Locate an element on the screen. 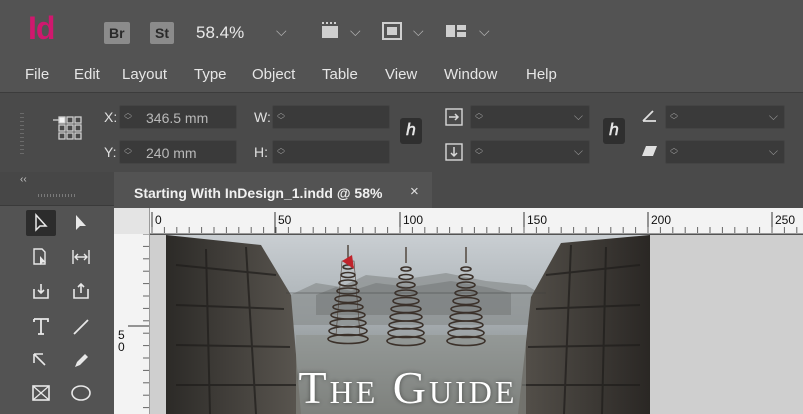 This screenshot has height=414, width=803. stock-button: St is located at coordinates (162, 33).